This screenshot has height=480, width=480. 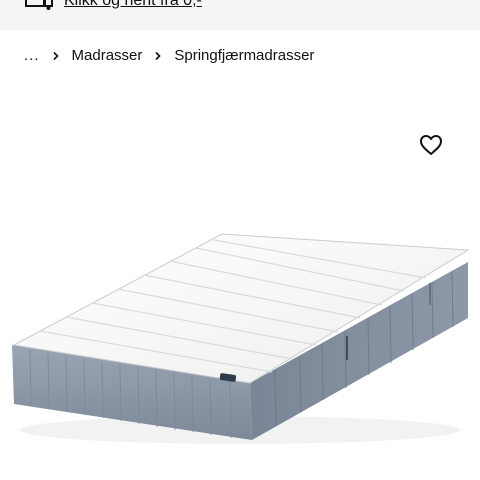 I want to click on favourite-button, so click(x=431, y=145).